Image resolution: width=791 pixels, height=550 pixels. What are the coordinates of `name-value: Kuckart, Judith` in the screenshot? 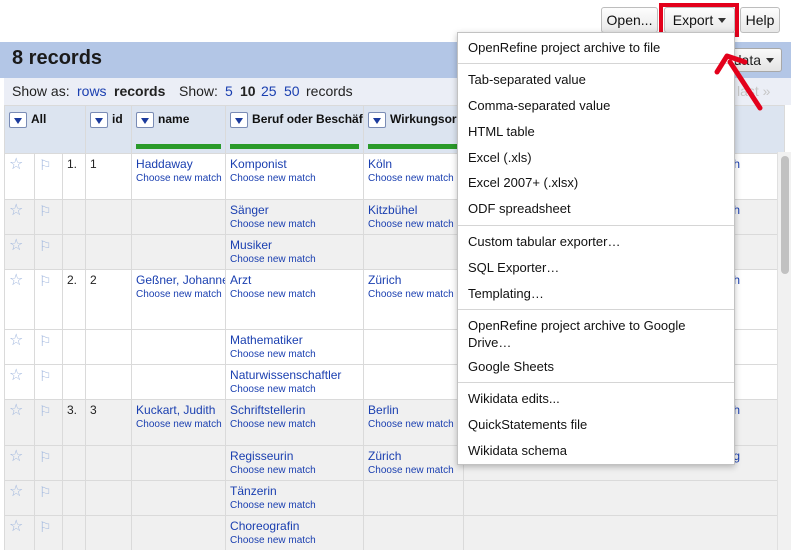 It's located at (178, 410).